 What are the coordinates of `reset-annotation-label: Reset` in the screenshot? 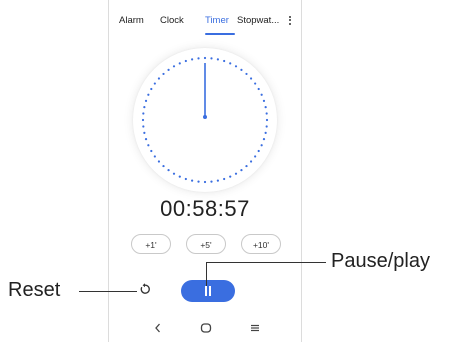 It's located at (34, 290).